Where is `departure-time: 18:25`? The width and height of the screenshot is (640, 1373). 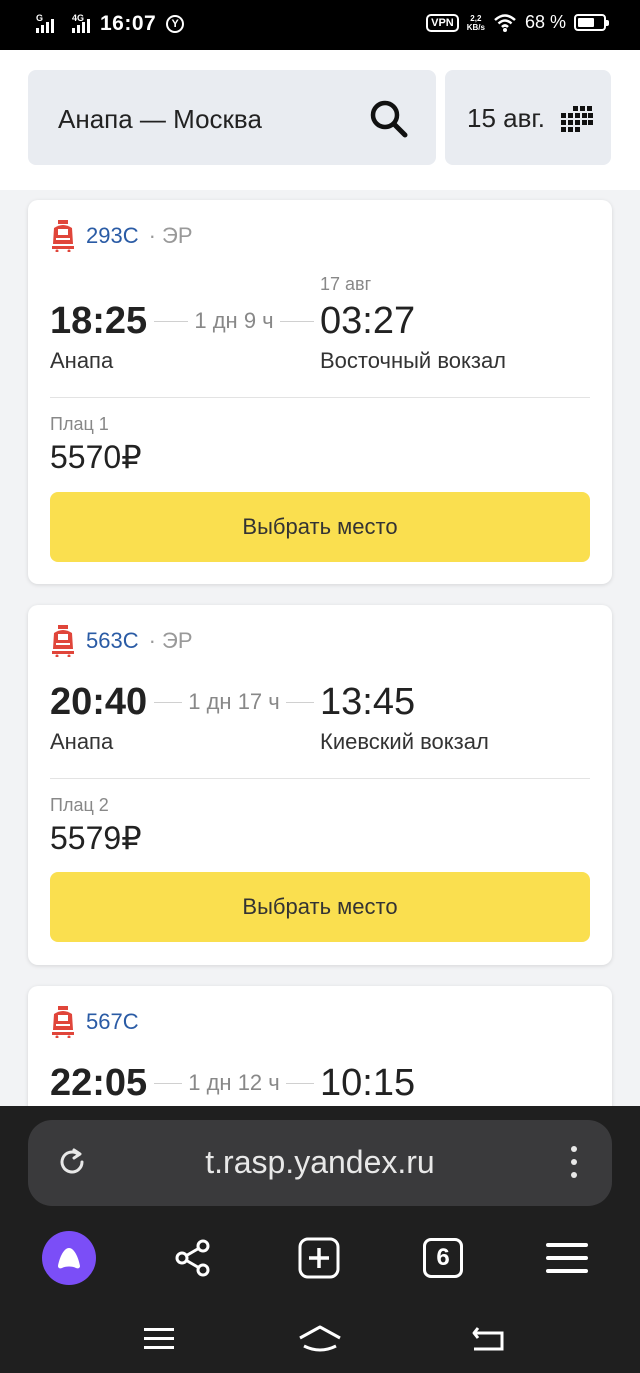 departure-time: 18:25 is located at coordinates (99, 321).